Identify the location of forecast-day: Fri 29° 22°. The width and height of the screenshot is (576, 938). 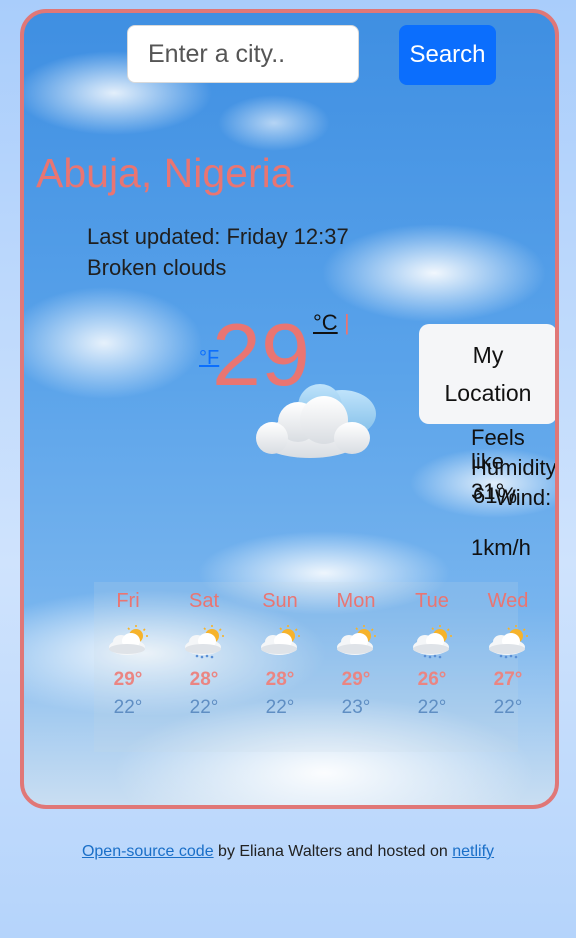
(128, 650).